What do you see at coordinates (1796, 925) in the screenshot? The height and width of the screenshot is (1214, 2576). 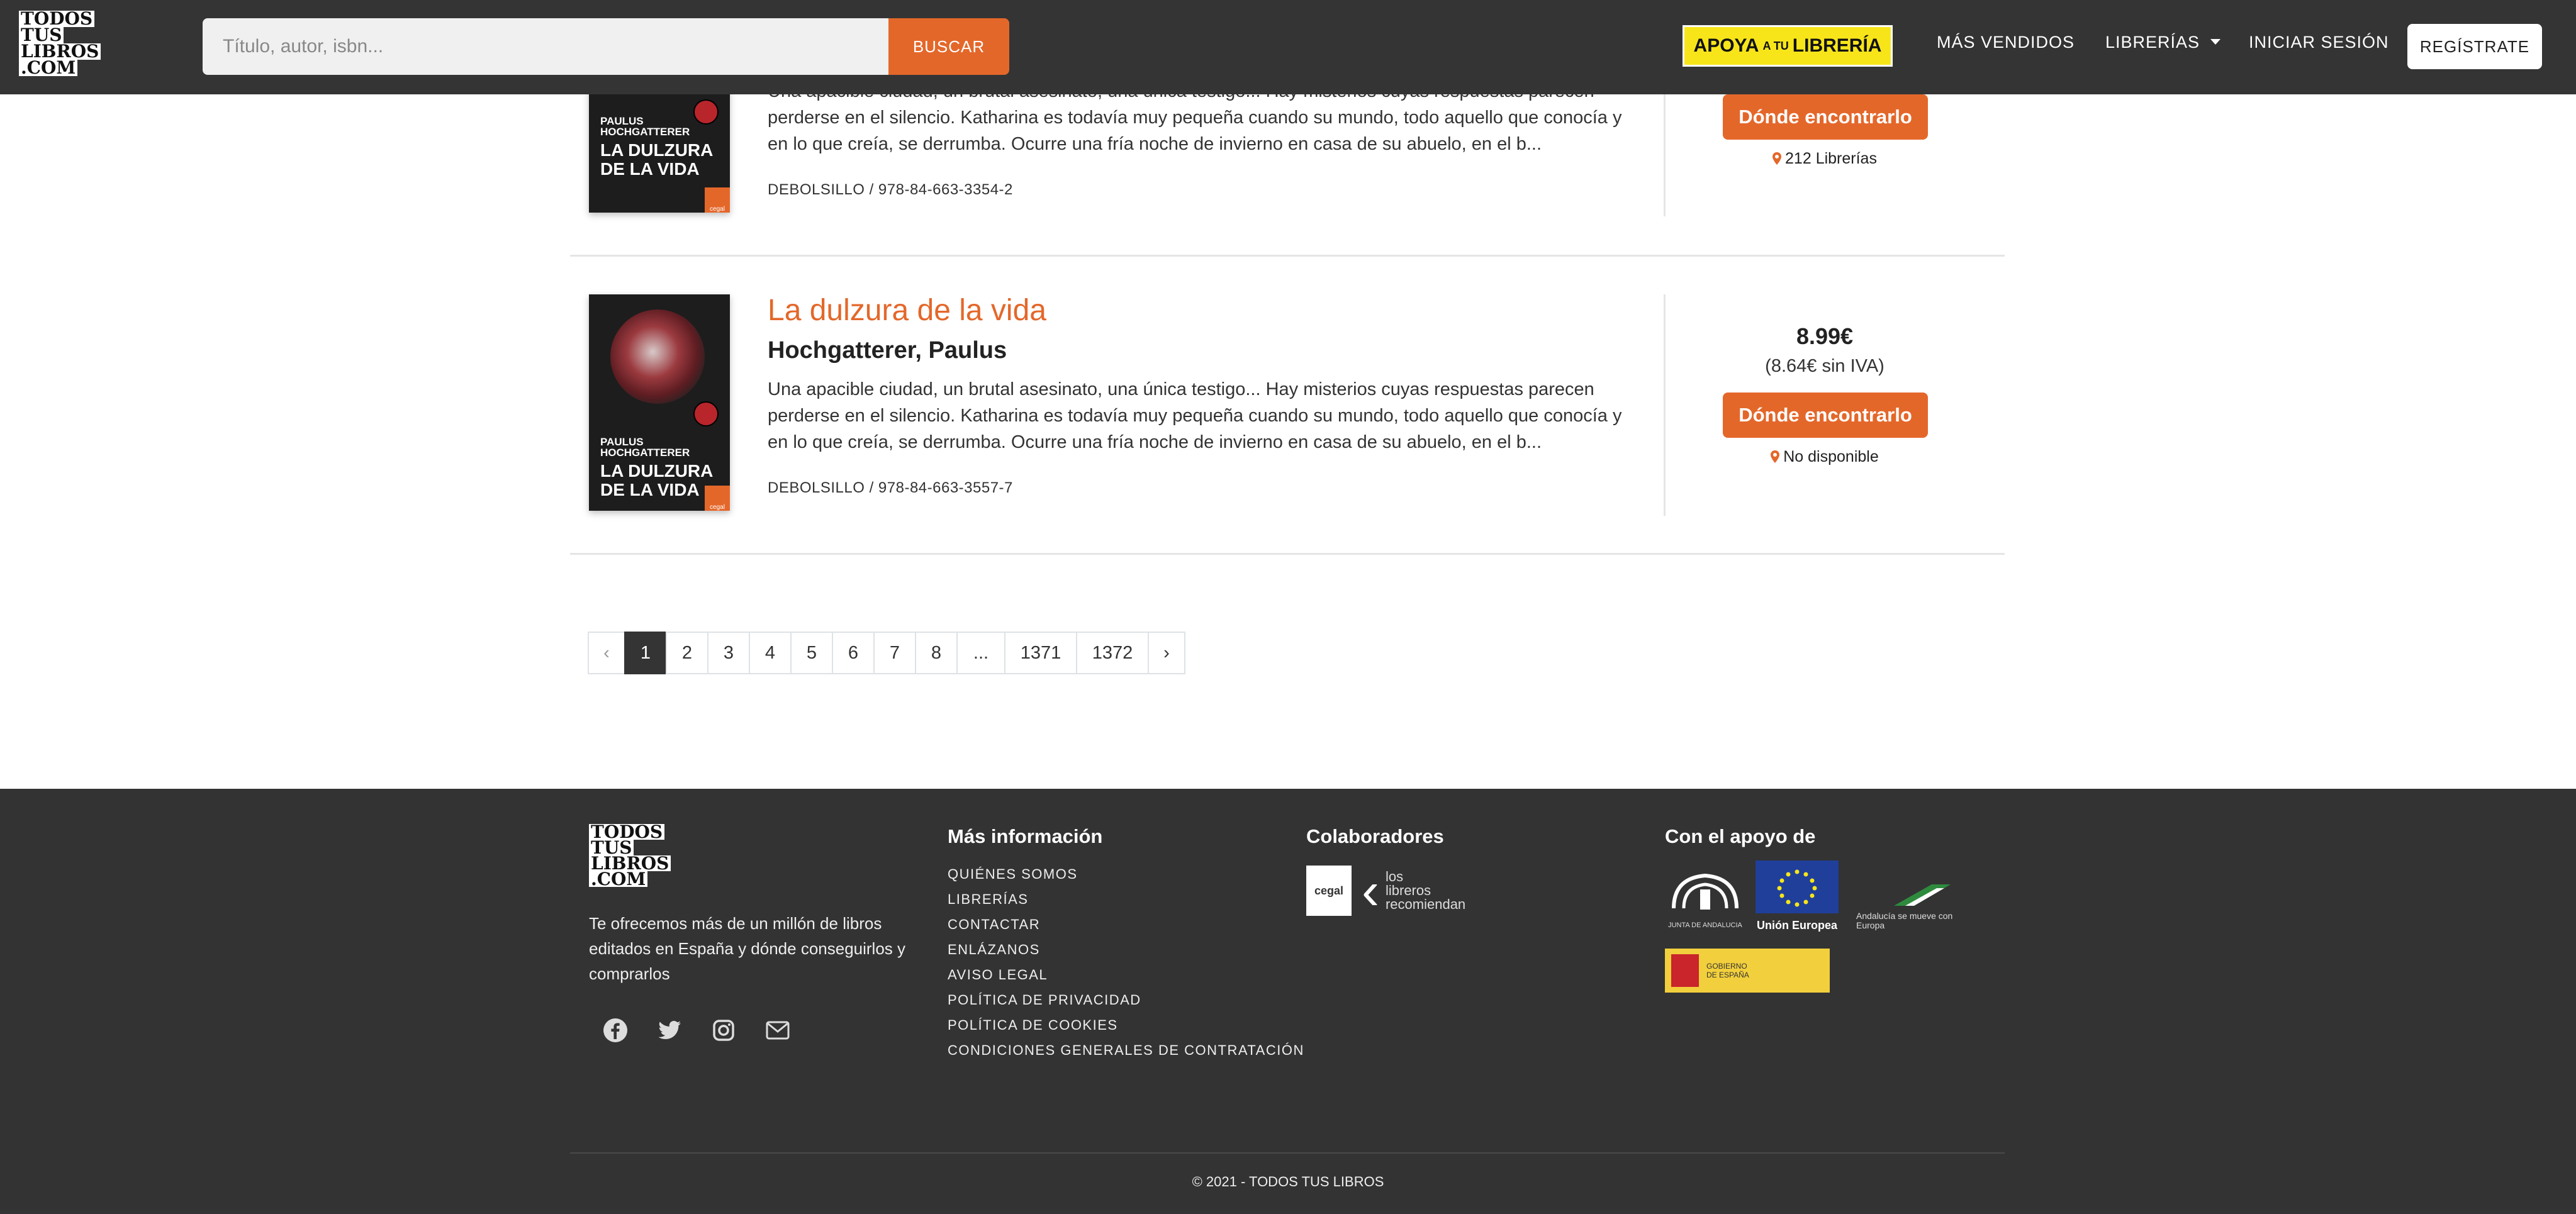 I see `ue-label: Unión Europea` at bounding box center [1796, 925].